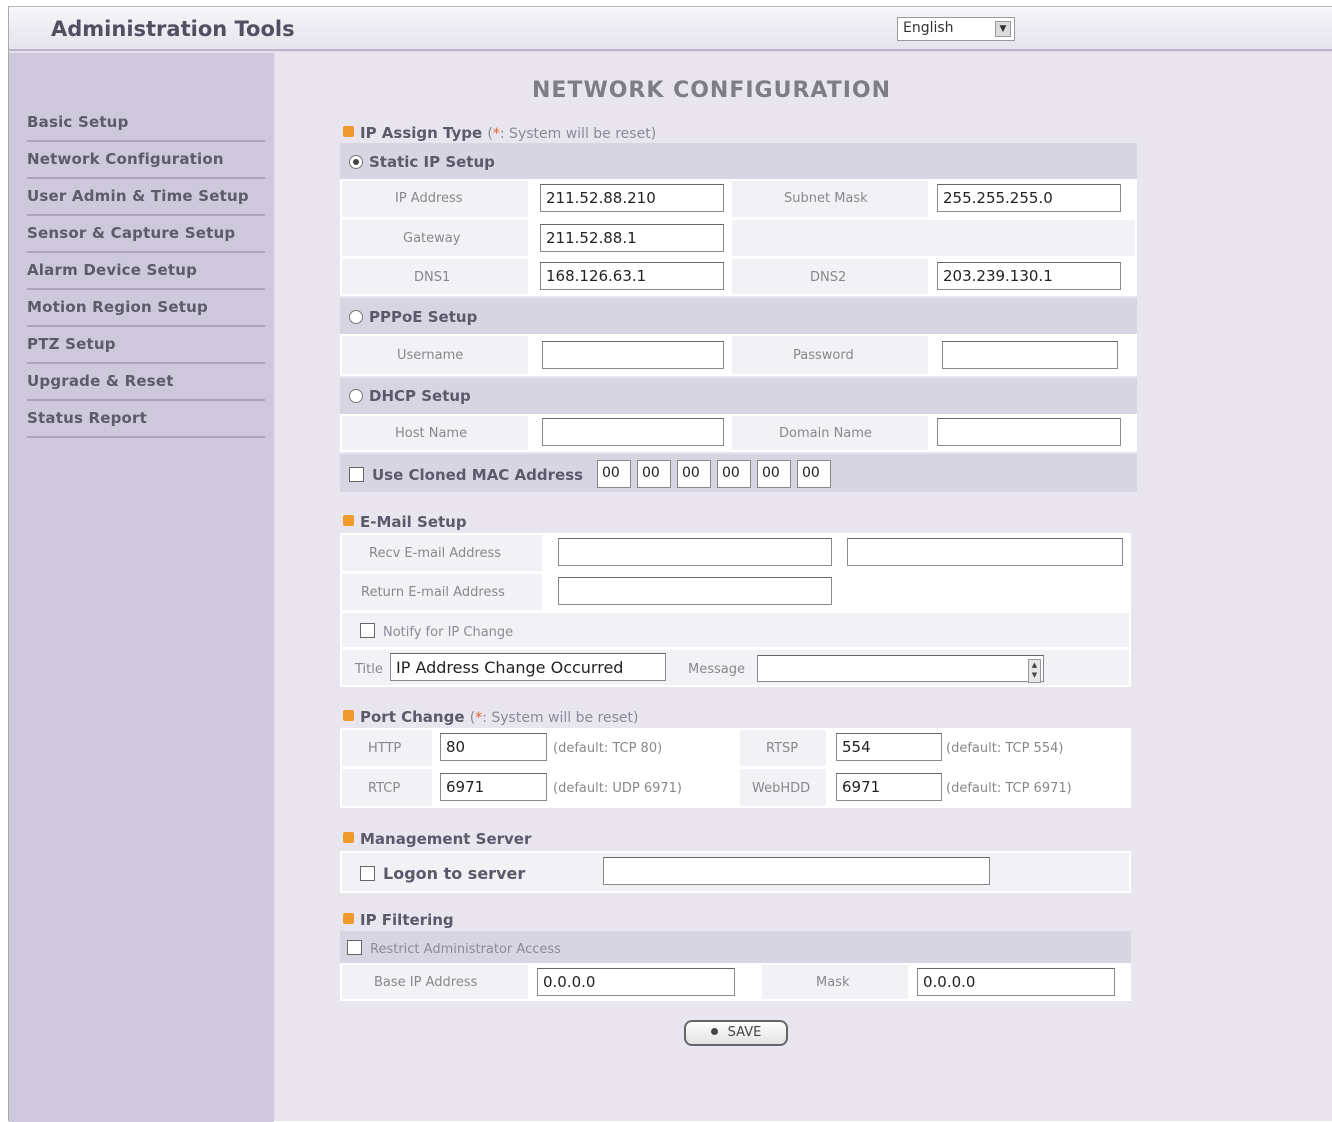 The height and width of the screenshot is (1122, 1332). I want to click on save-label: SAVE, so click(744, 1032).